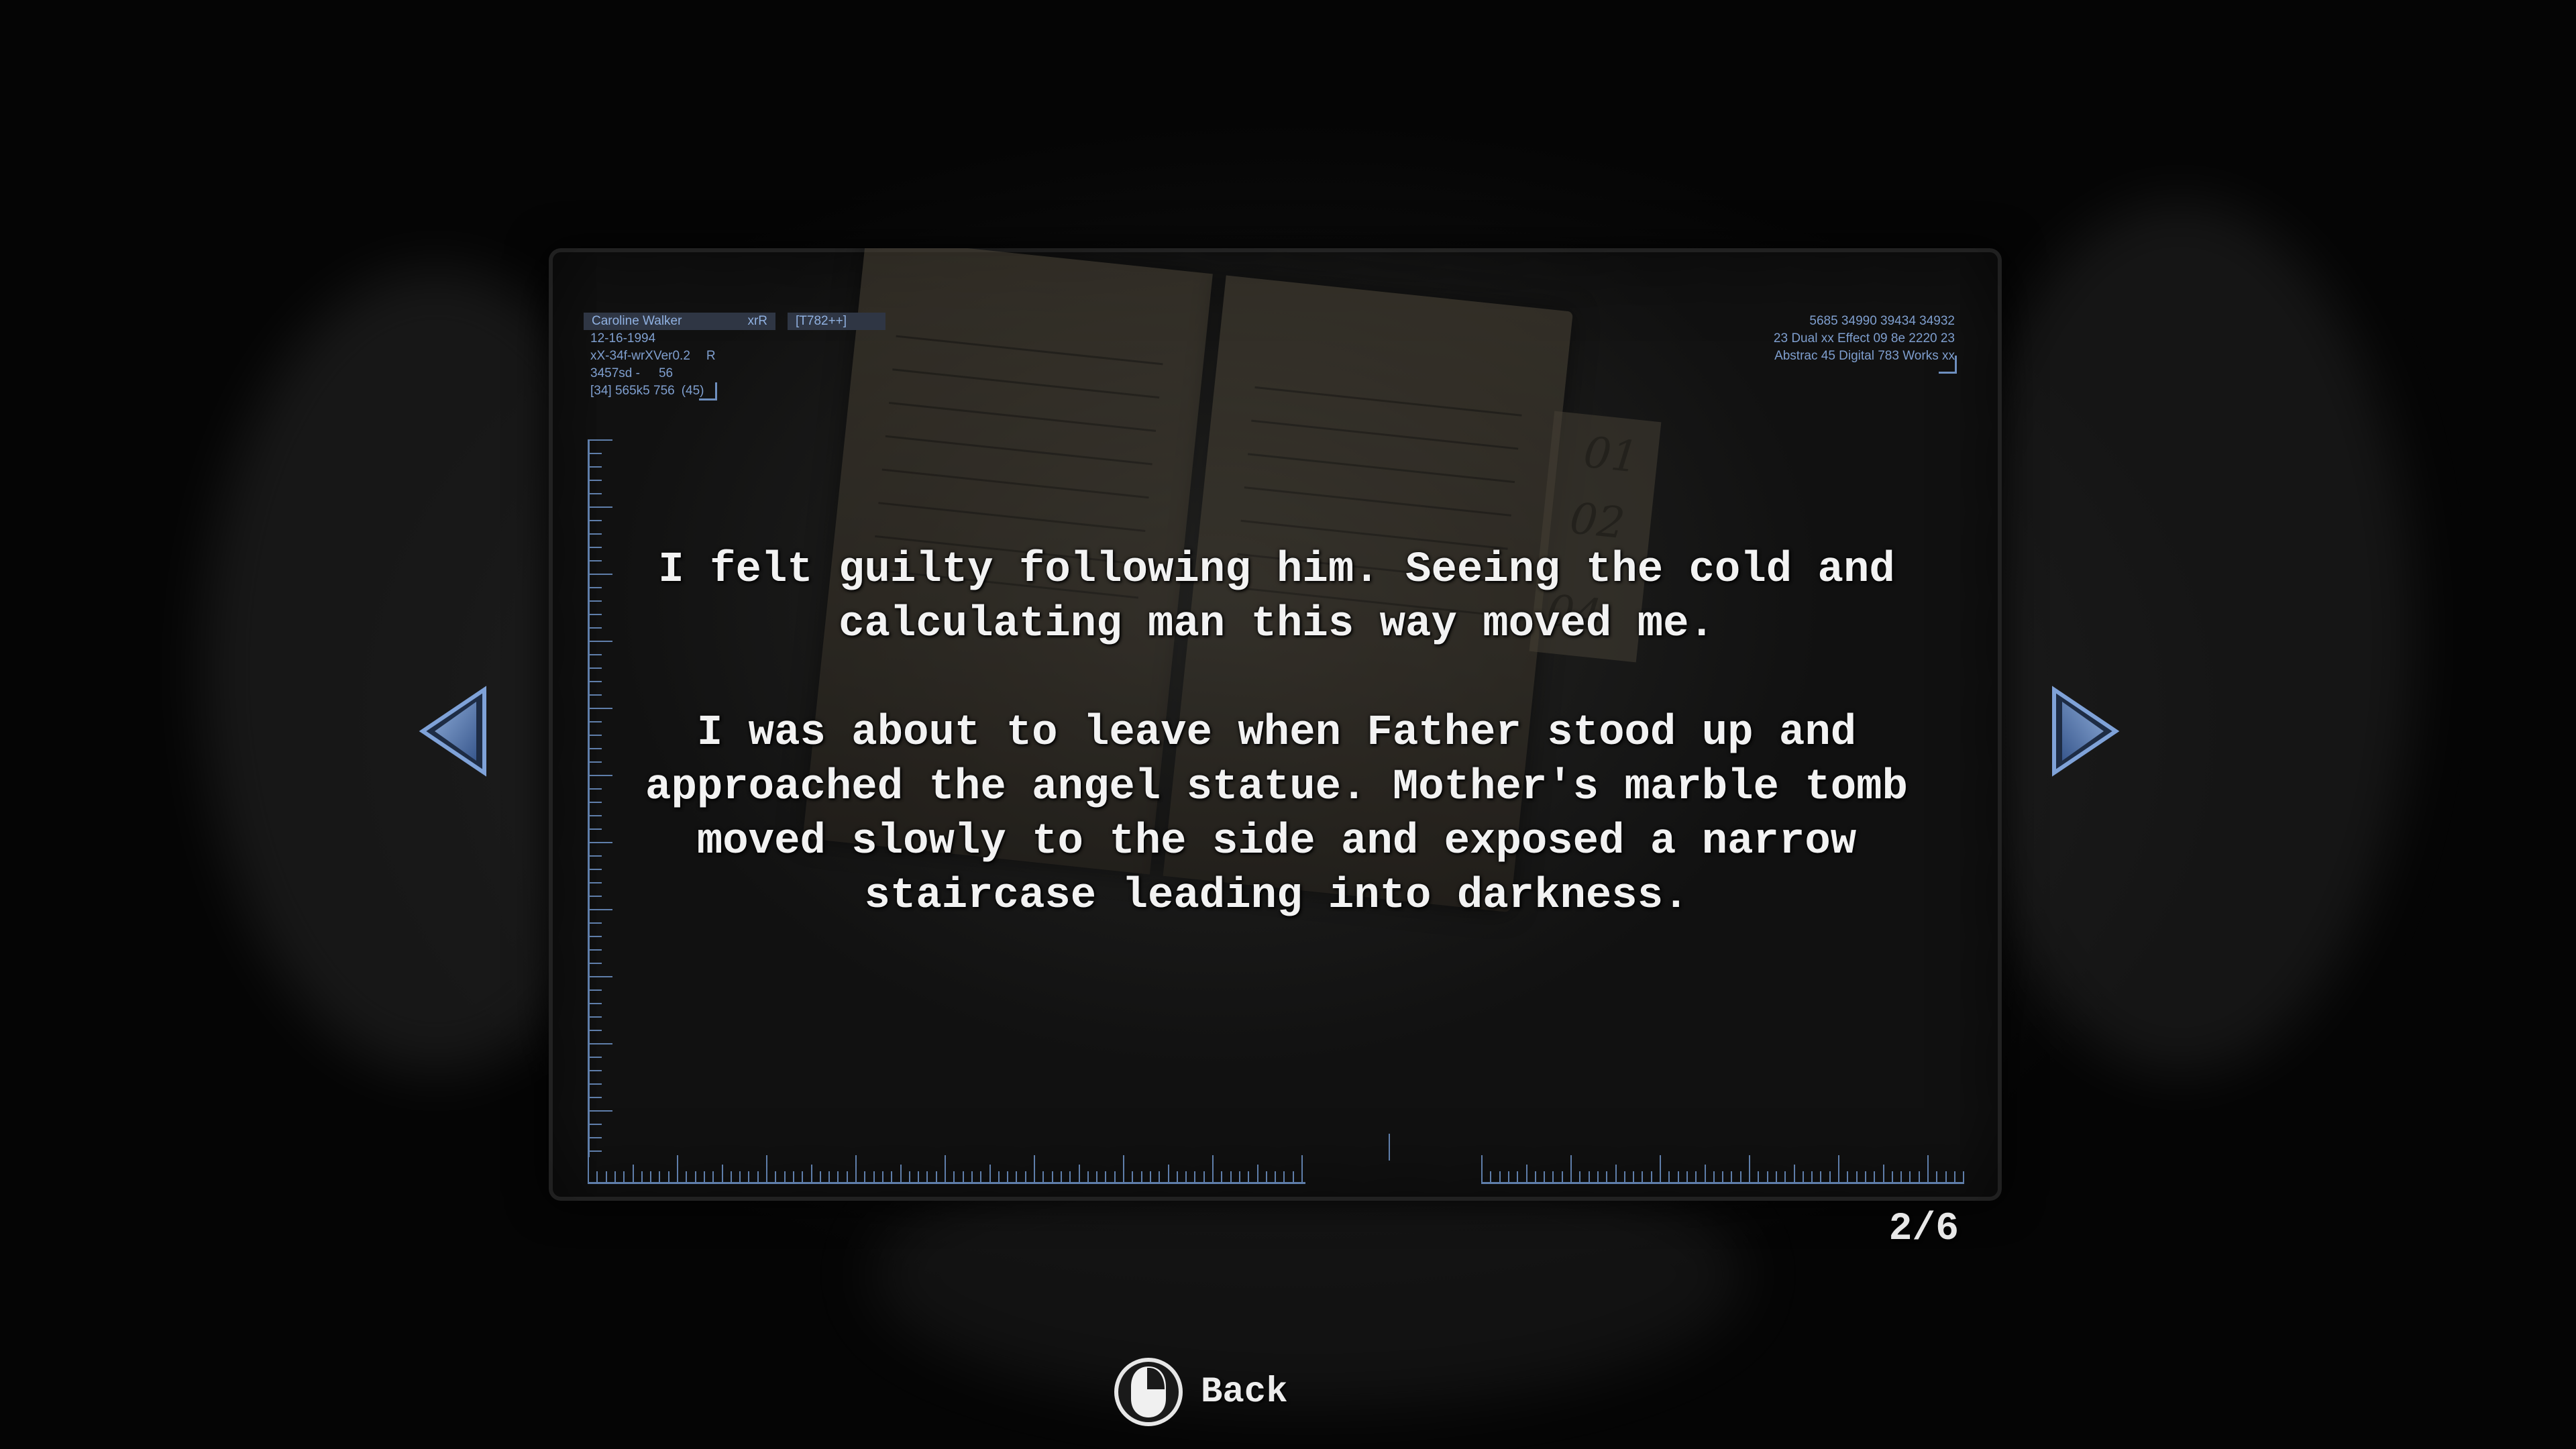 Image resolution: width=2576 pixels, height=1449 pixels. Describe the element at coordinates (836, 321) in the screenshot. I see `hud-tag: [T782++]` at that location.